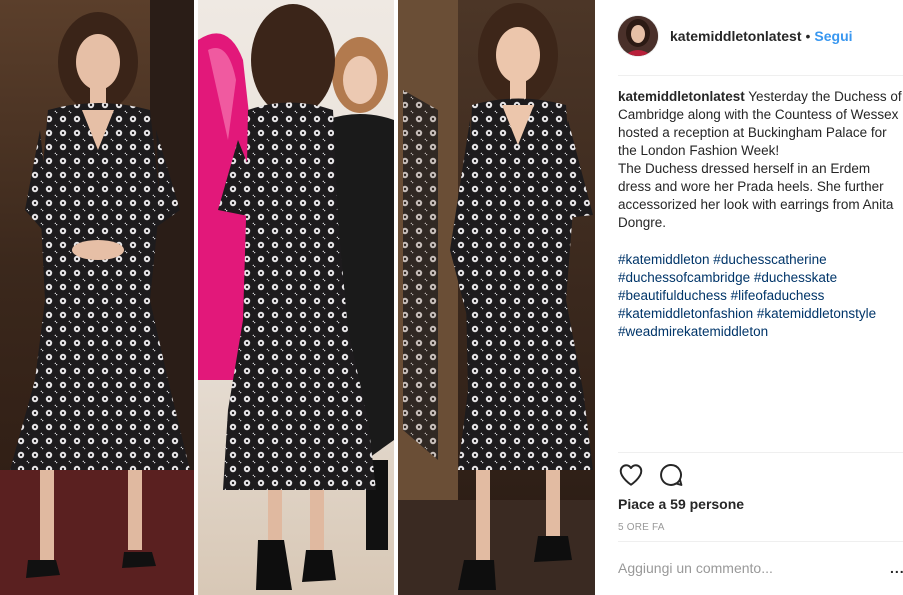 The image size is (903, 595). What do you see at coordinates (681, 504) in the screenshot?
I see `likes-count: Piace a 59 persone` at bounding box center [681, 504].